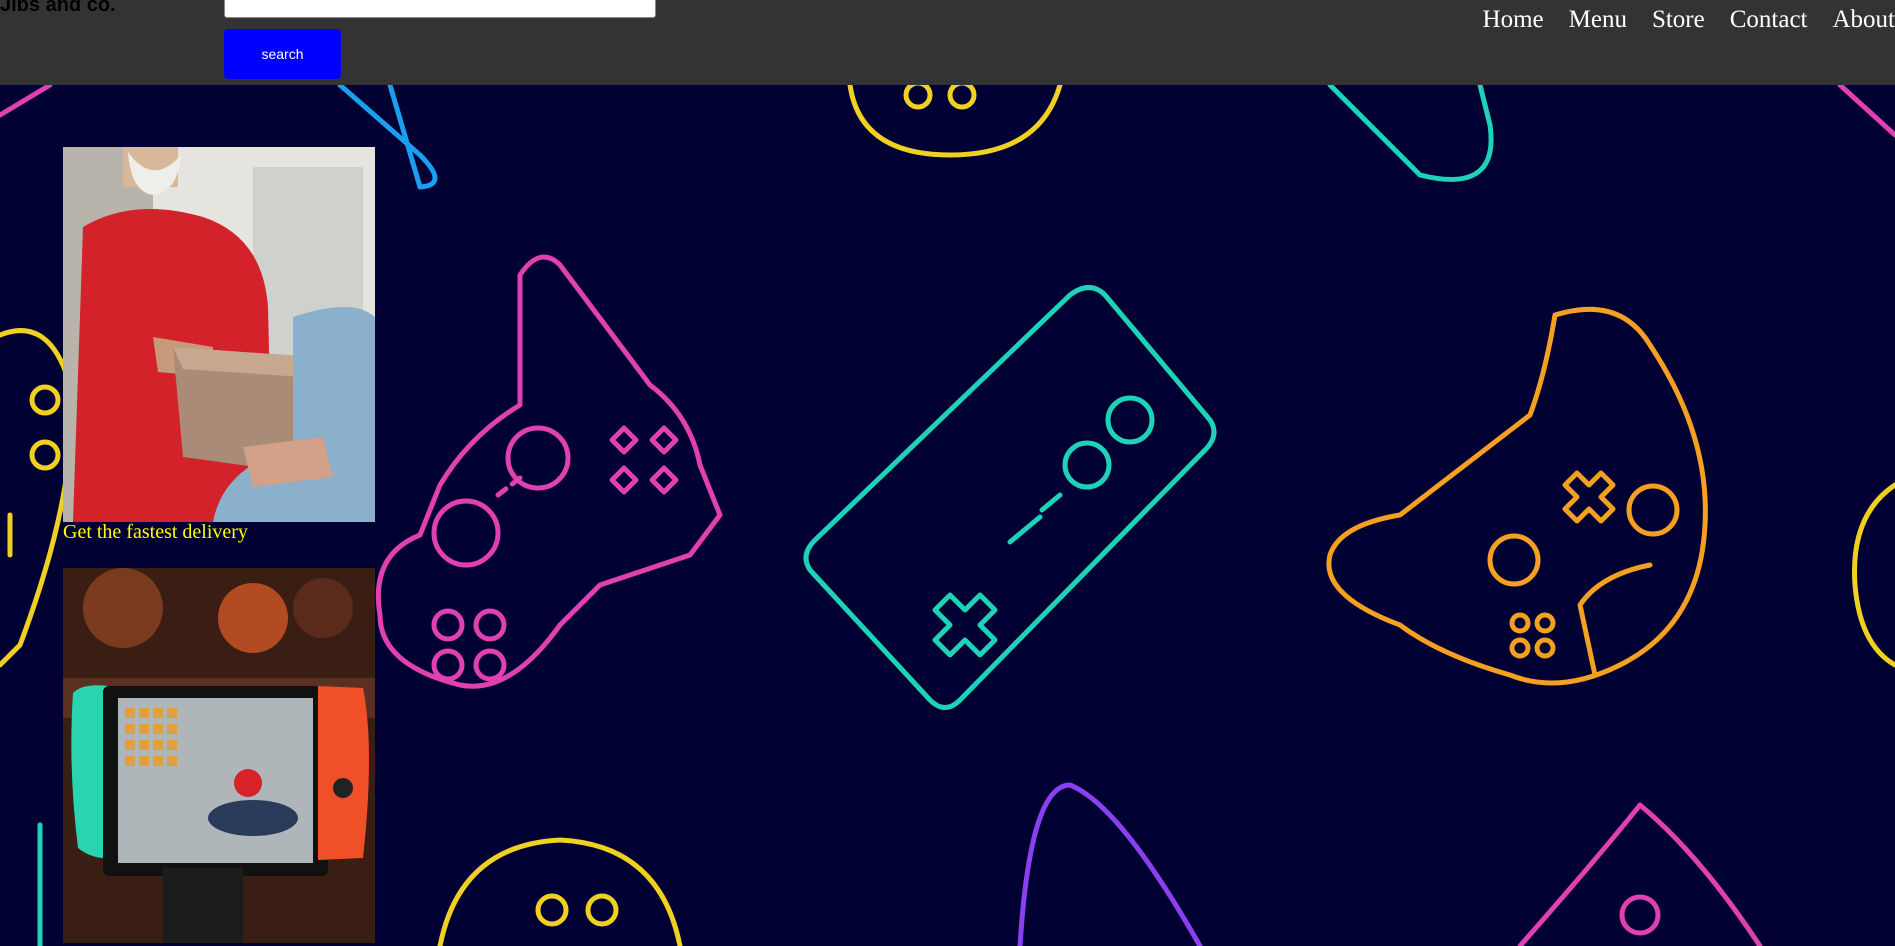 This screenshot has width=1895, height=946. Describe the element at coordinates (1769, 20) in the screenshot. I see `nav-contact: Contact` at that location.